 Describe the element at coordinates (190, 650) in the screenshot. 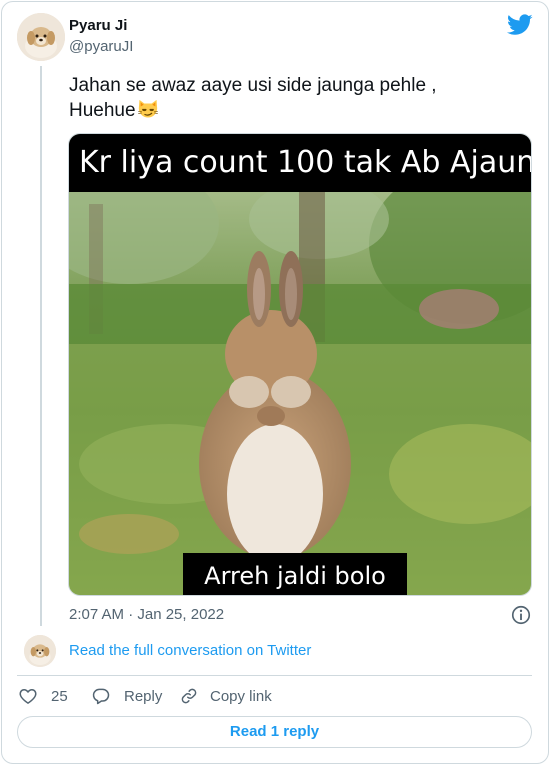

I see `read-conversation-link: Read the full conversation on Twitter` at that location.